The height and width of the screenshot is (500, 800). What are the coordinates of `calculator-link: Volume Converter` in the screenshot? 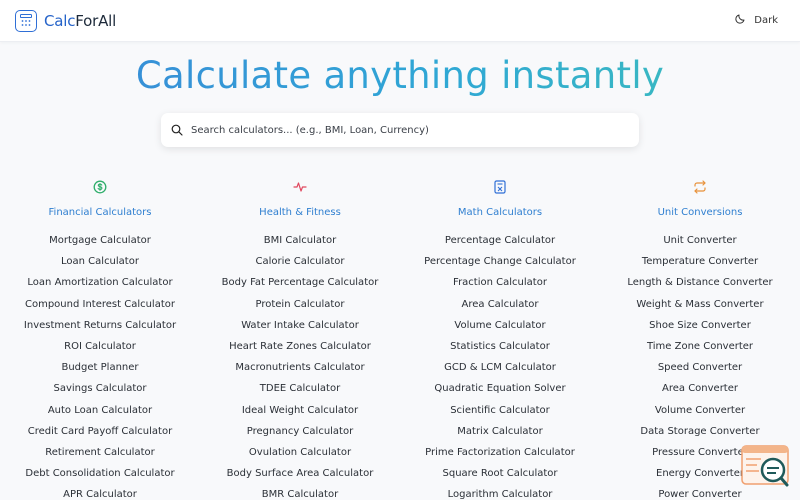 It's located at (700, 410).